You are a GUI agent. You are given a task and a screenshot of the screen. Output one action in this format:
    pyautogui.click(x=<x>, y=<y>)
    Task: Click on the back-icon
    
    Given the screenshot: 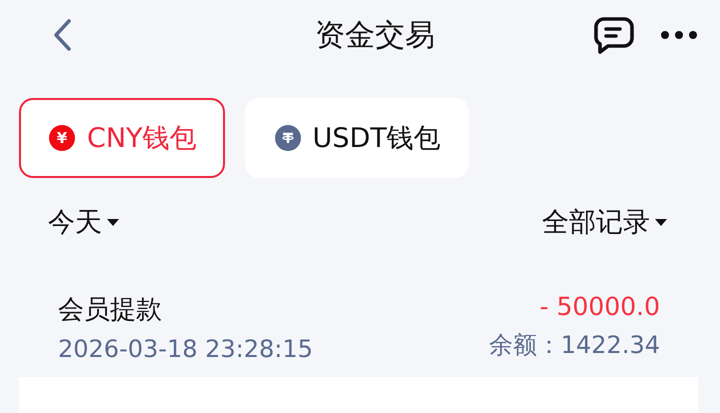 What is the action you would take?
    pyautogui.click(x=62, y=35)
    